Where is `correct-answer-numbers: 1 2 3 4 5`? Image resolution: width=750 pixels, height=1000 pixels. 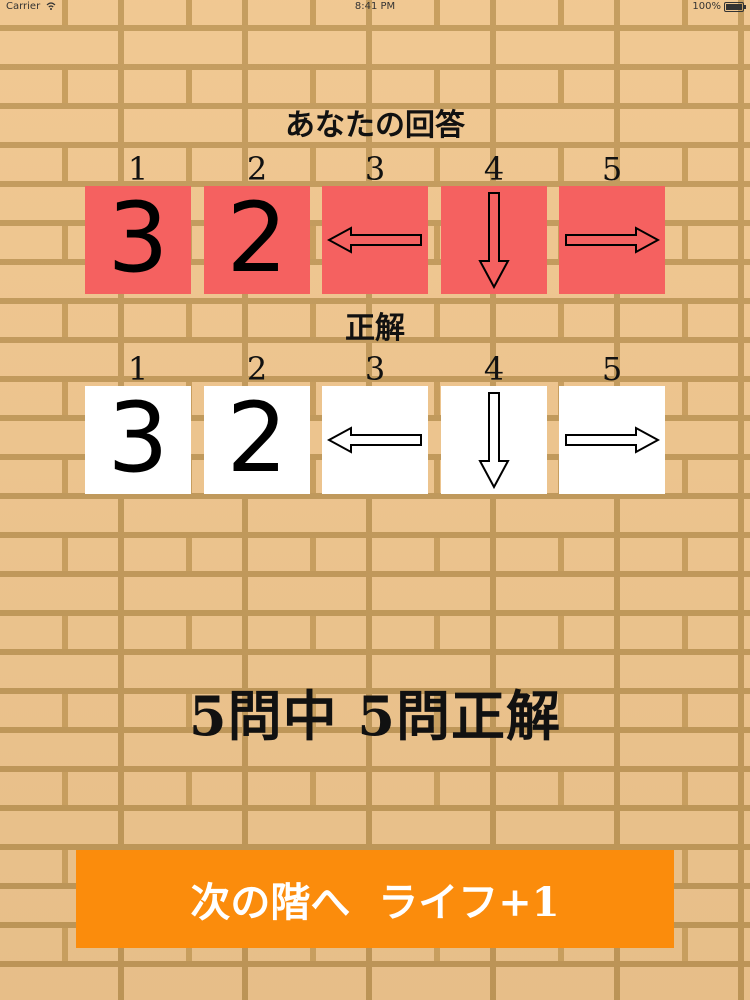 correct-answer-numbers: 1 2 3 4 5 is located at coordinates (375, 369).